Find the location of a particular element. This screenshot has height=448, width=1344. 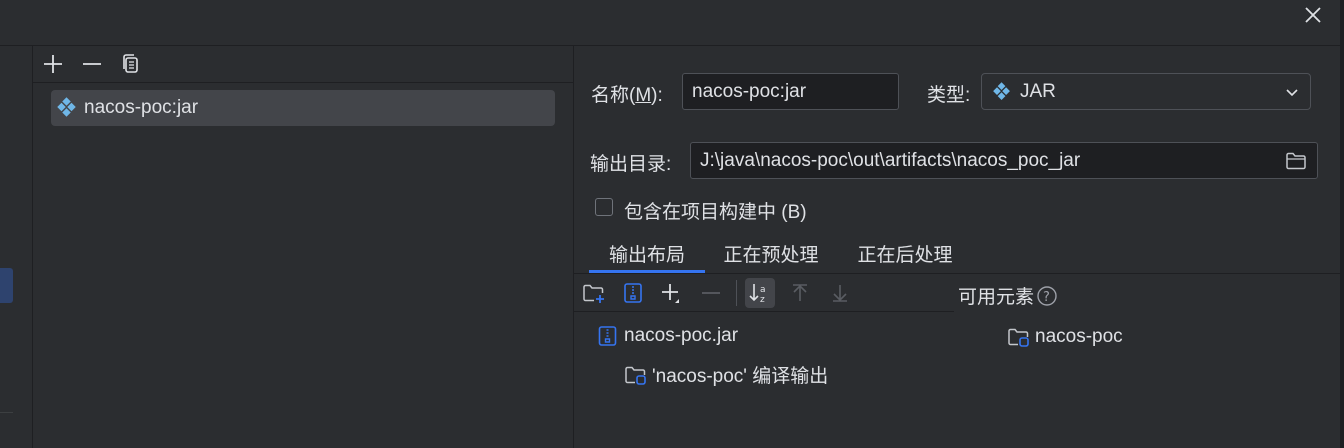

tab-preprocessing-label: 正在预处理 is located at coordinates (771, 255).